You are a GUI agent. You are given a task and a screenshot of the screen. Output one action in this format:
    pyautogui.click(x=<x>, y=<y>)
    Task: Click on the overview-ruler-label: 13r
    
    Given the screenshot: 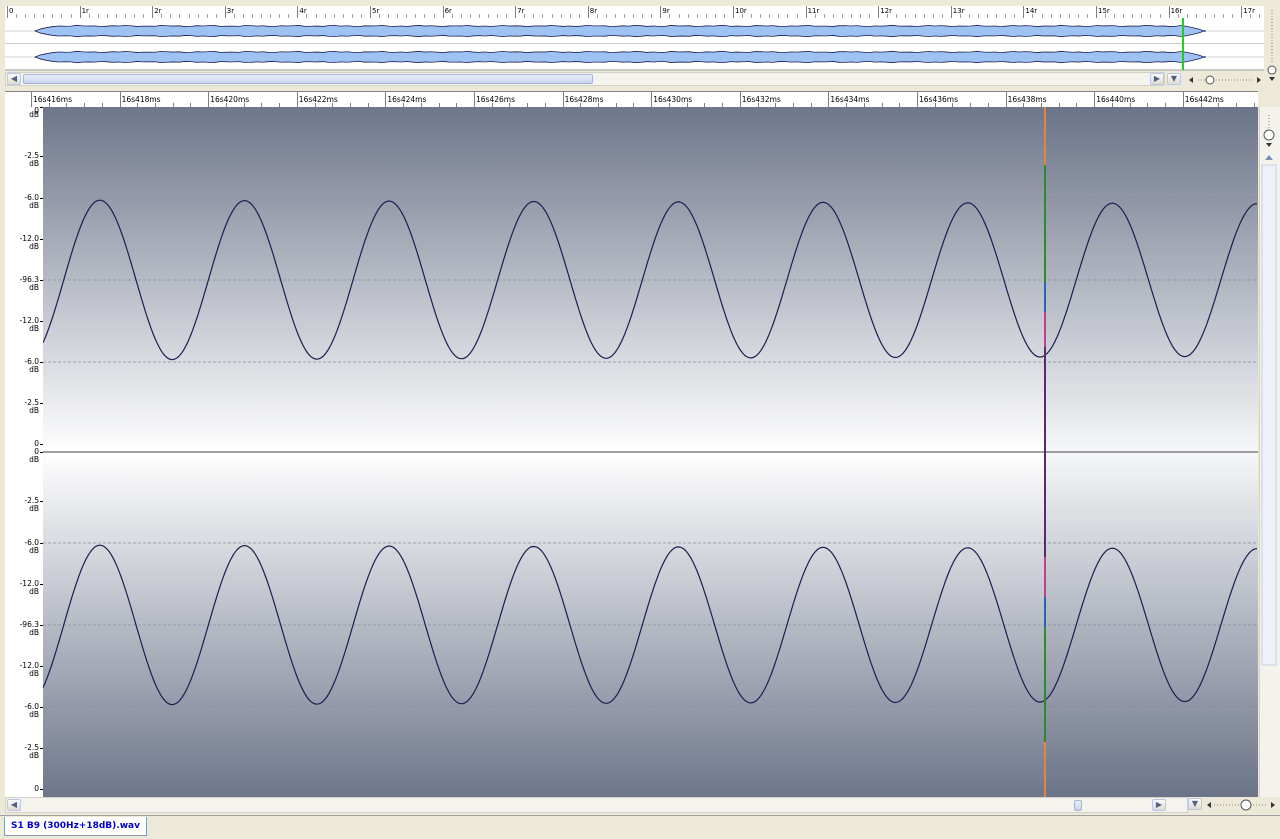 What is the action you would take?
    pyautogui.click(x=958, y=11)
    